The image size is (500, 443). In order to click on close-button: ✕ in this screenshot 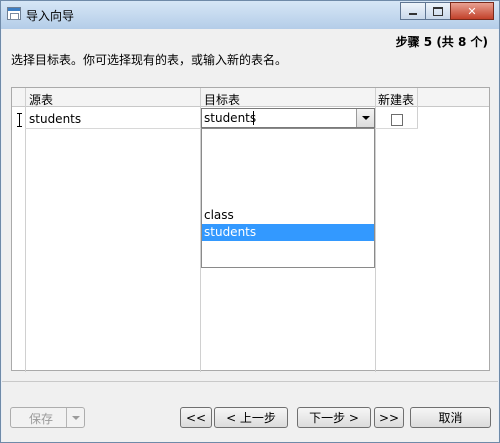, I will do `click(472, 11)`.